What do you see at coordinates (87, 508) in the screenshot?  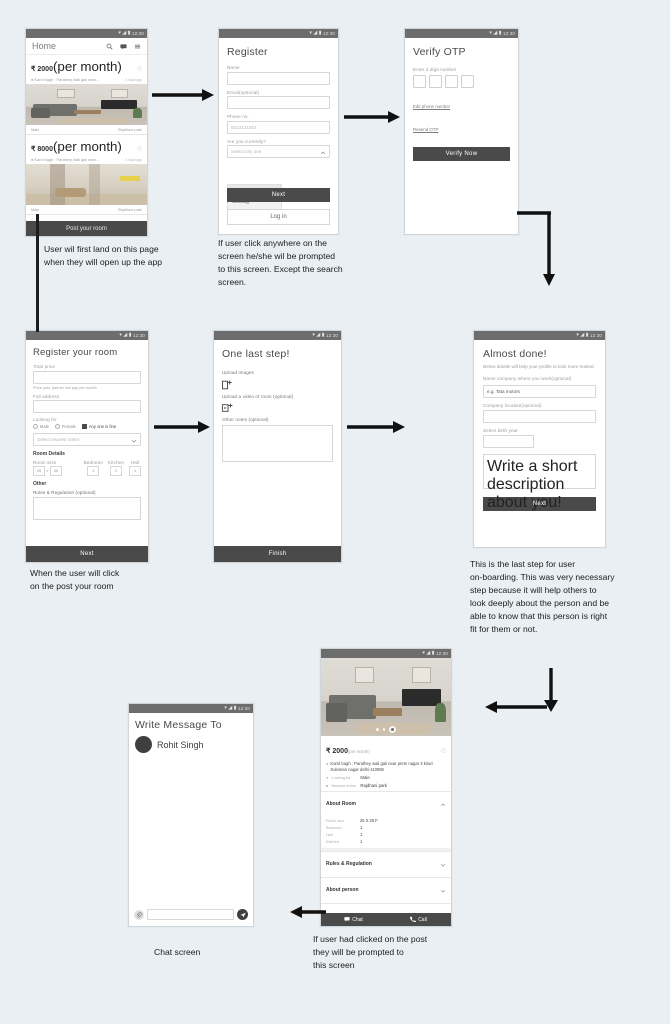 I see `rules-textarea` at bounding box center [87, 508].